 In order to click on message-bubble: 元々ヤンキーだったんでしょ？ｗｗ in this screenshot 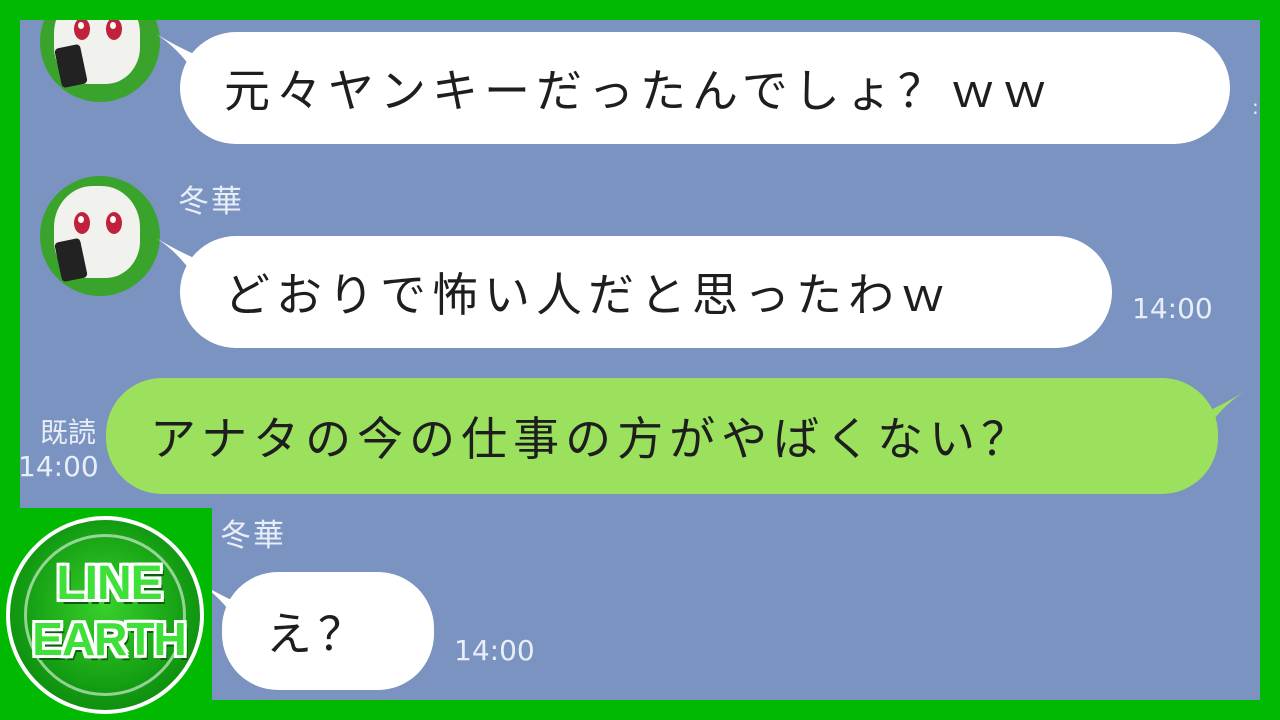, I will do `click(705, 88)`.